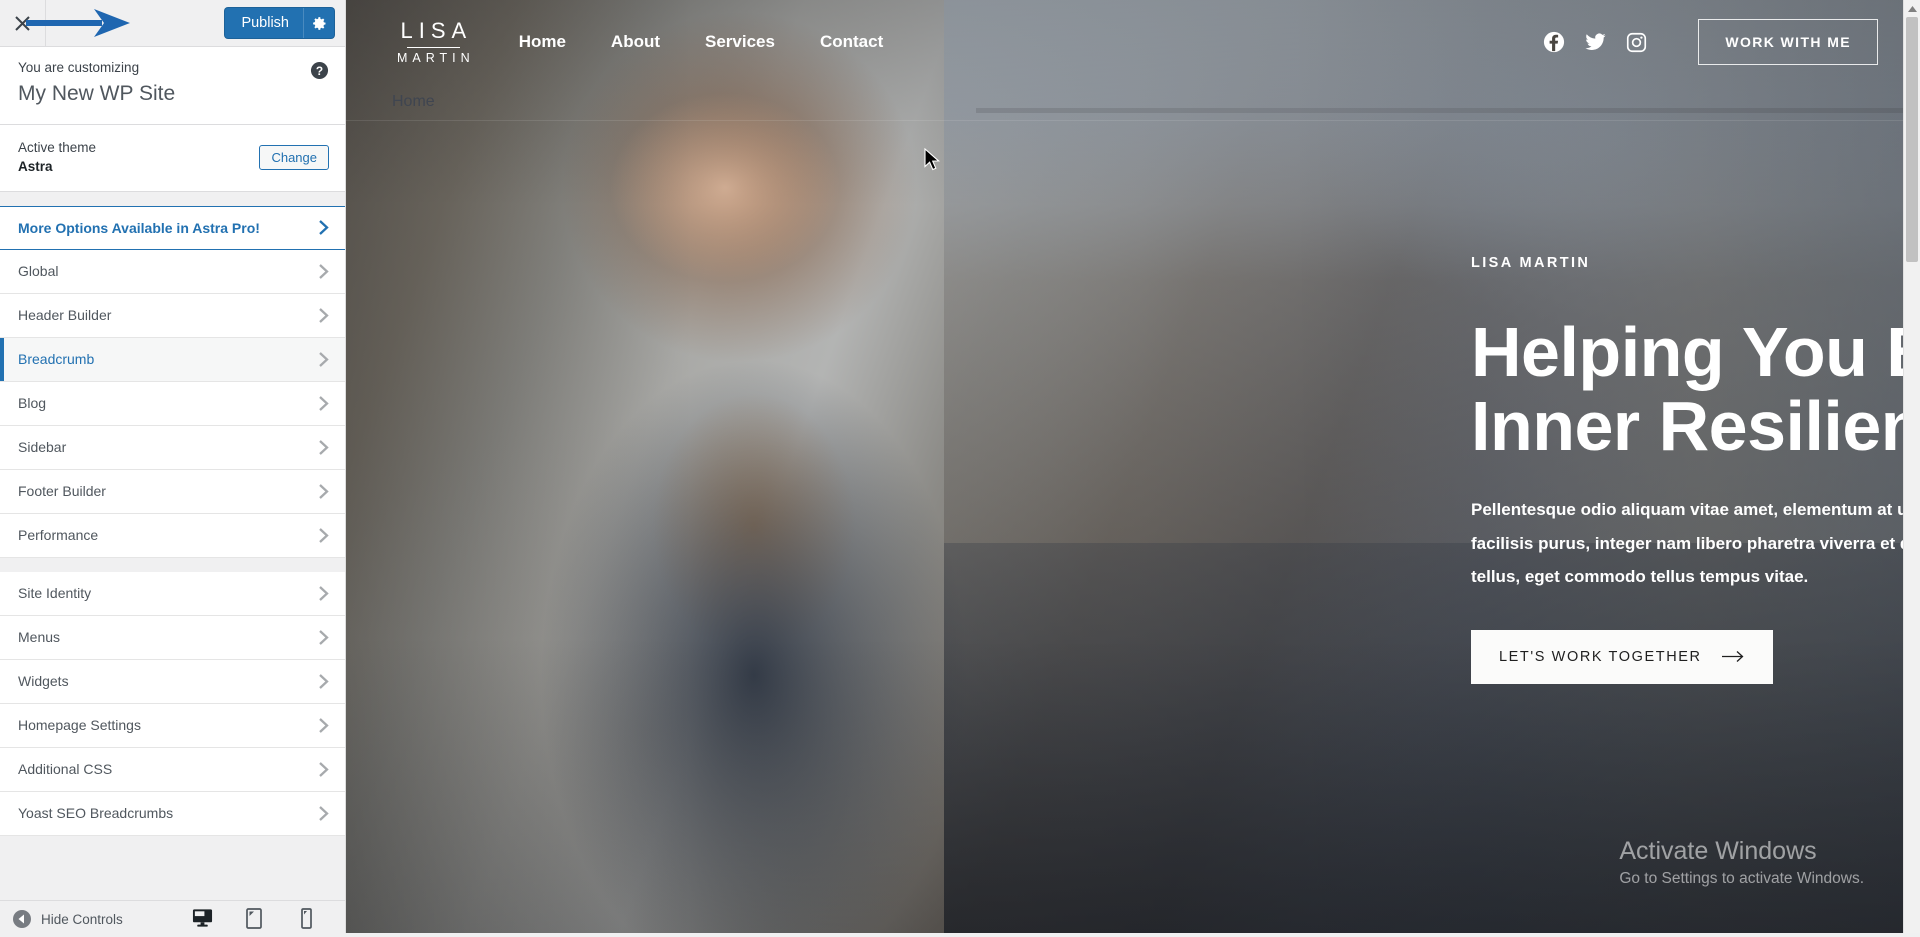  I want to click on primary-navigation: Home About Services Contact, so click(701, 42).